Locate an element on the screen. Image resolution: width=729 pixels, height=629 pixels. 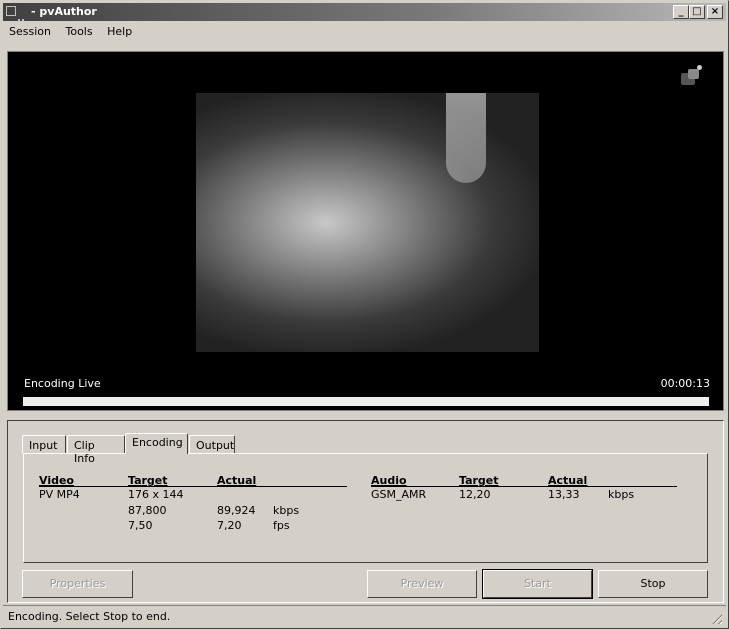
video-unit: fps is located at coordinates (281, 525).